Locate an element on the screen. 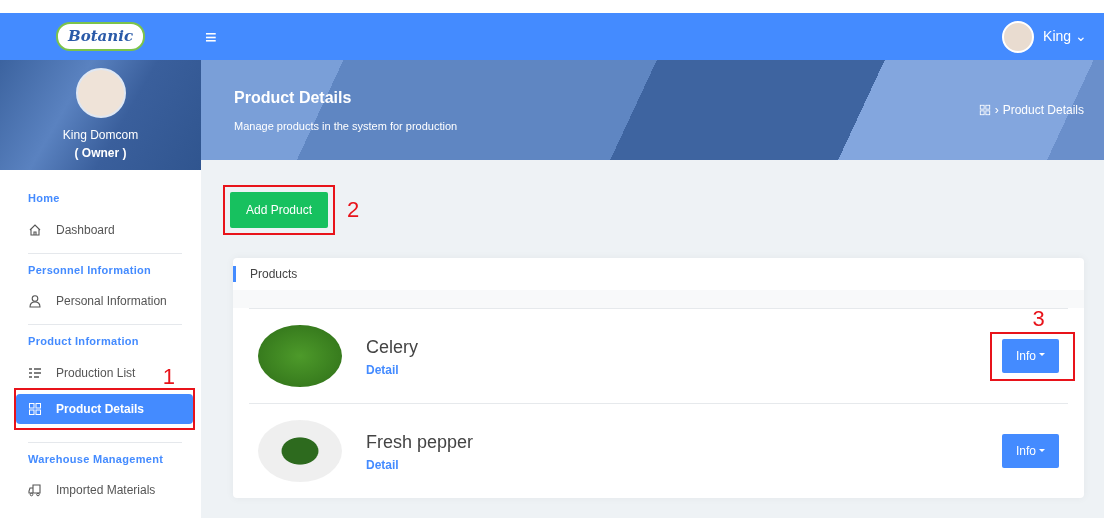 The height and width of the screenshot is (518, 1104). annotation-number: 3 is located at coordinates (1038, 318).